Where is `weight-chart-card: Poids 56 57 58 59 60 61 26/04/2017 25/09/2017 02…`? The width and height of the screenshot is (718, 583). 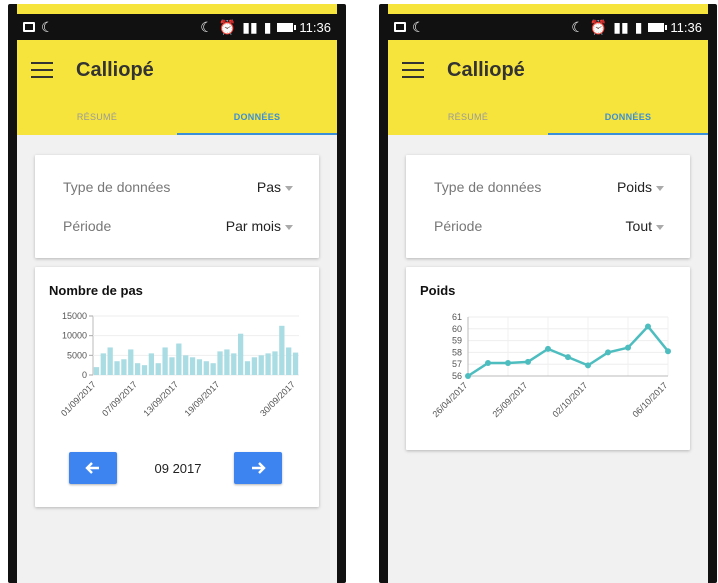
weight-chart-card: Poids 56 57 58 59 60 61 26/04/2017 25/09/2017 02… is located at coordinates (548, 358).